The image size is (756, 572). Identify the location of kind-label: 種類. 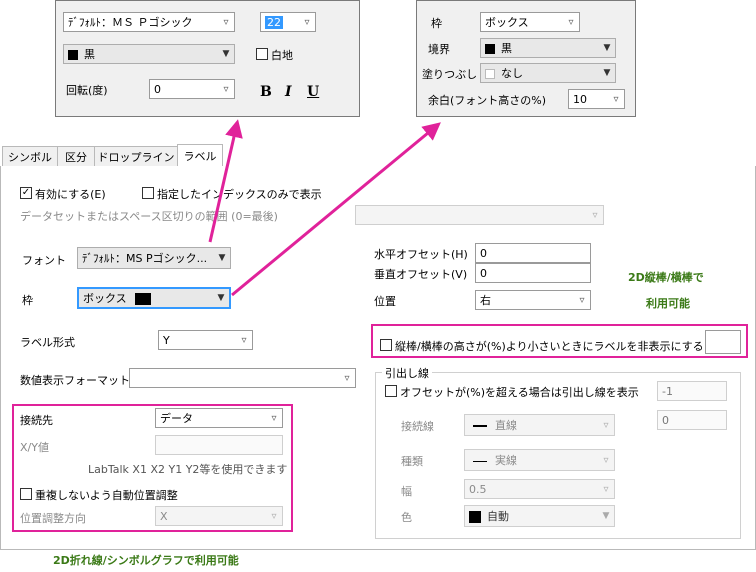
(412, 461).